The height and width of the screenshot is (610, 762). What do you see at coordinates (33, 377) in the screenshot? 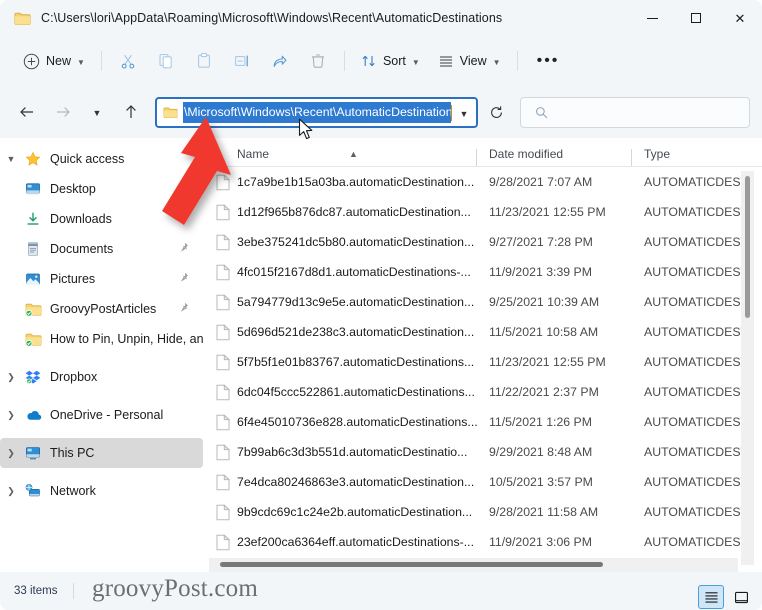
I see `dropbox-icon` at bounding box center [33, 377].